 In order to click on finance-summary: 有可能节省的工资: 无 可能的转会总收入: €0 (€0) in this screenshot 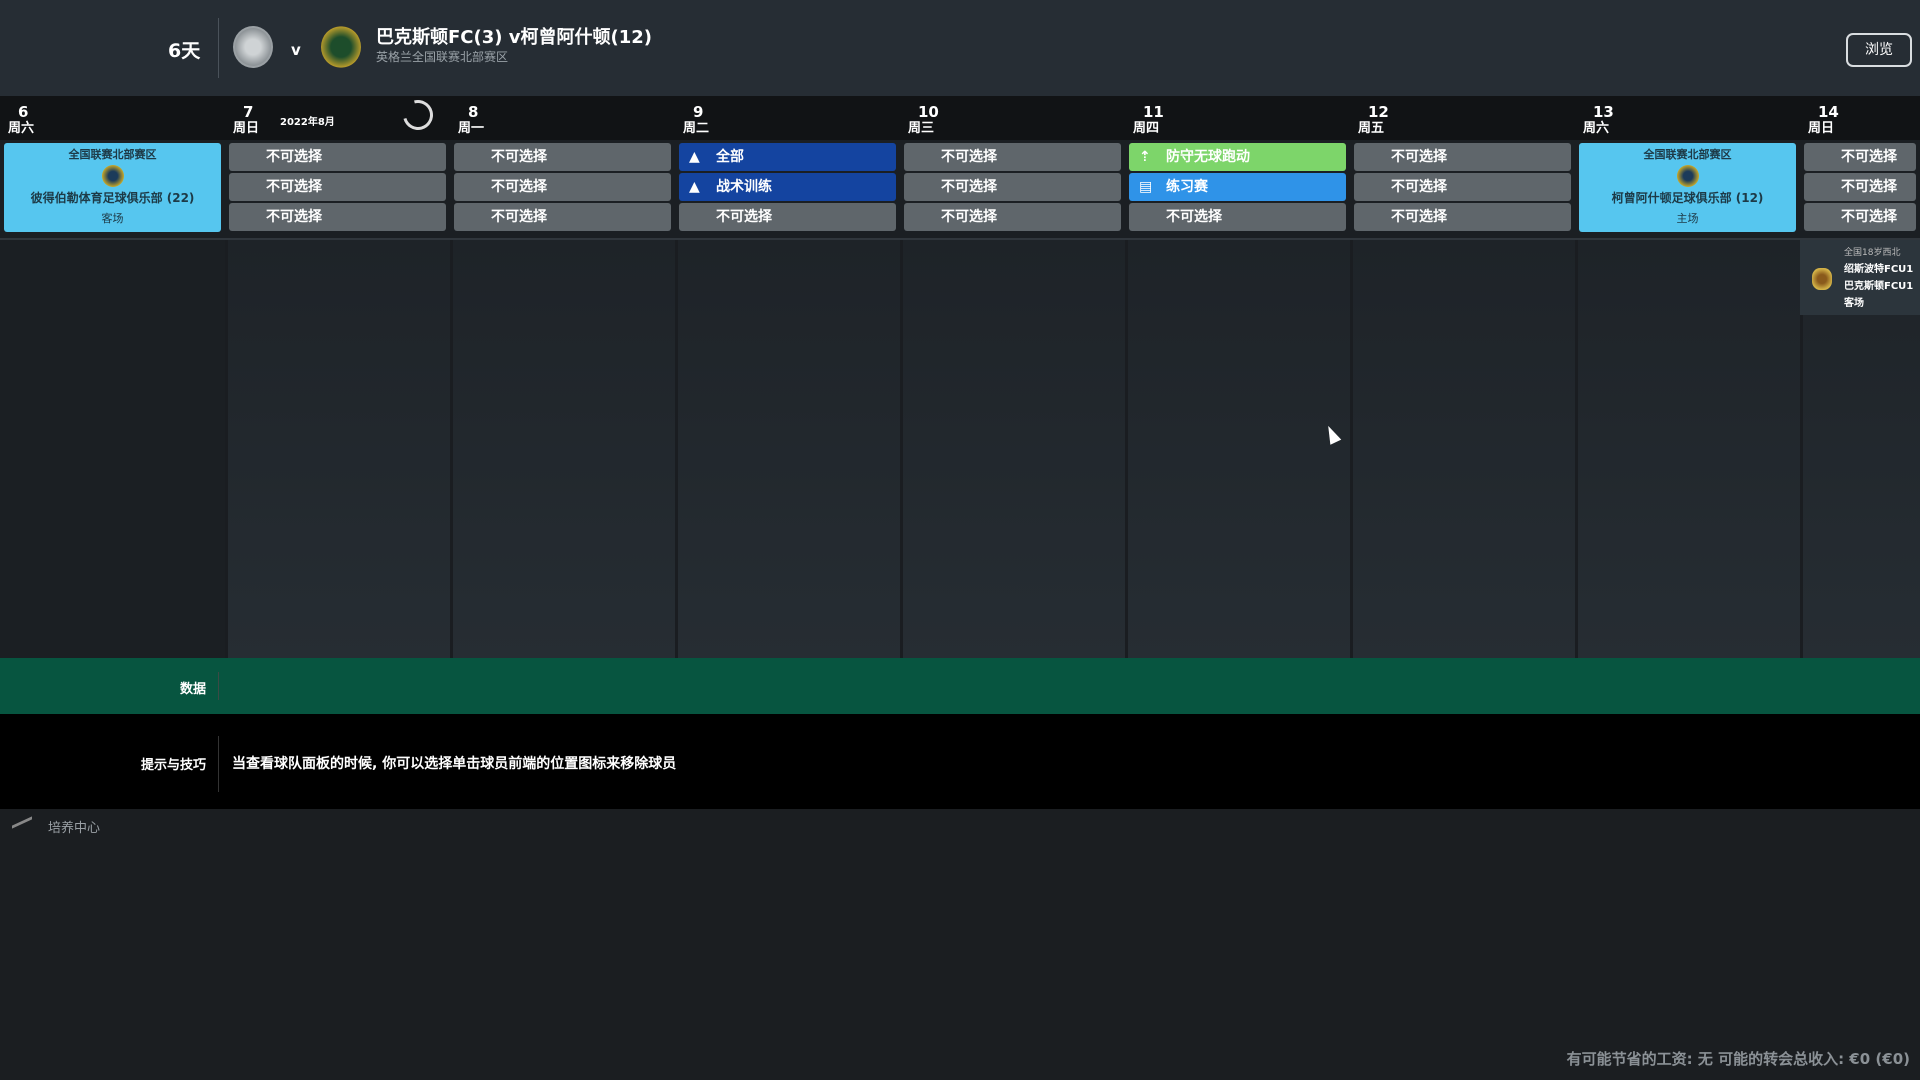, I will do `click(1738, 1059)`.